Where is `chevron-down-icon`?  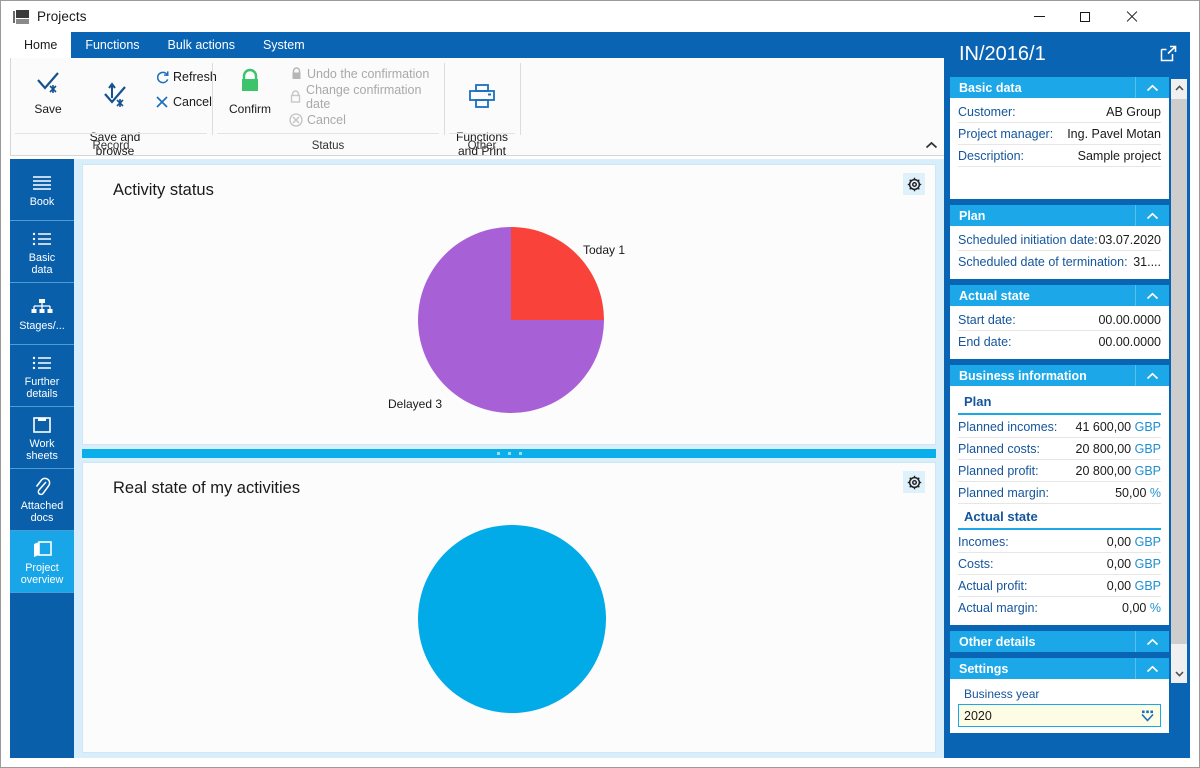 chevron-down-icon is located at coordinates (1147, 716).